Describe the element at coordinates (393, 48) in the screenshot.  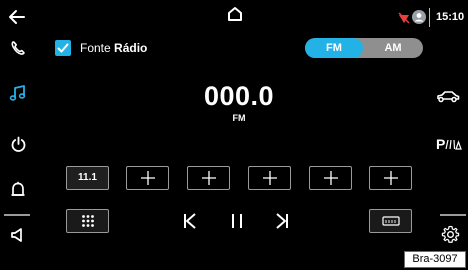
I see `band-option-am: AM` at that location.